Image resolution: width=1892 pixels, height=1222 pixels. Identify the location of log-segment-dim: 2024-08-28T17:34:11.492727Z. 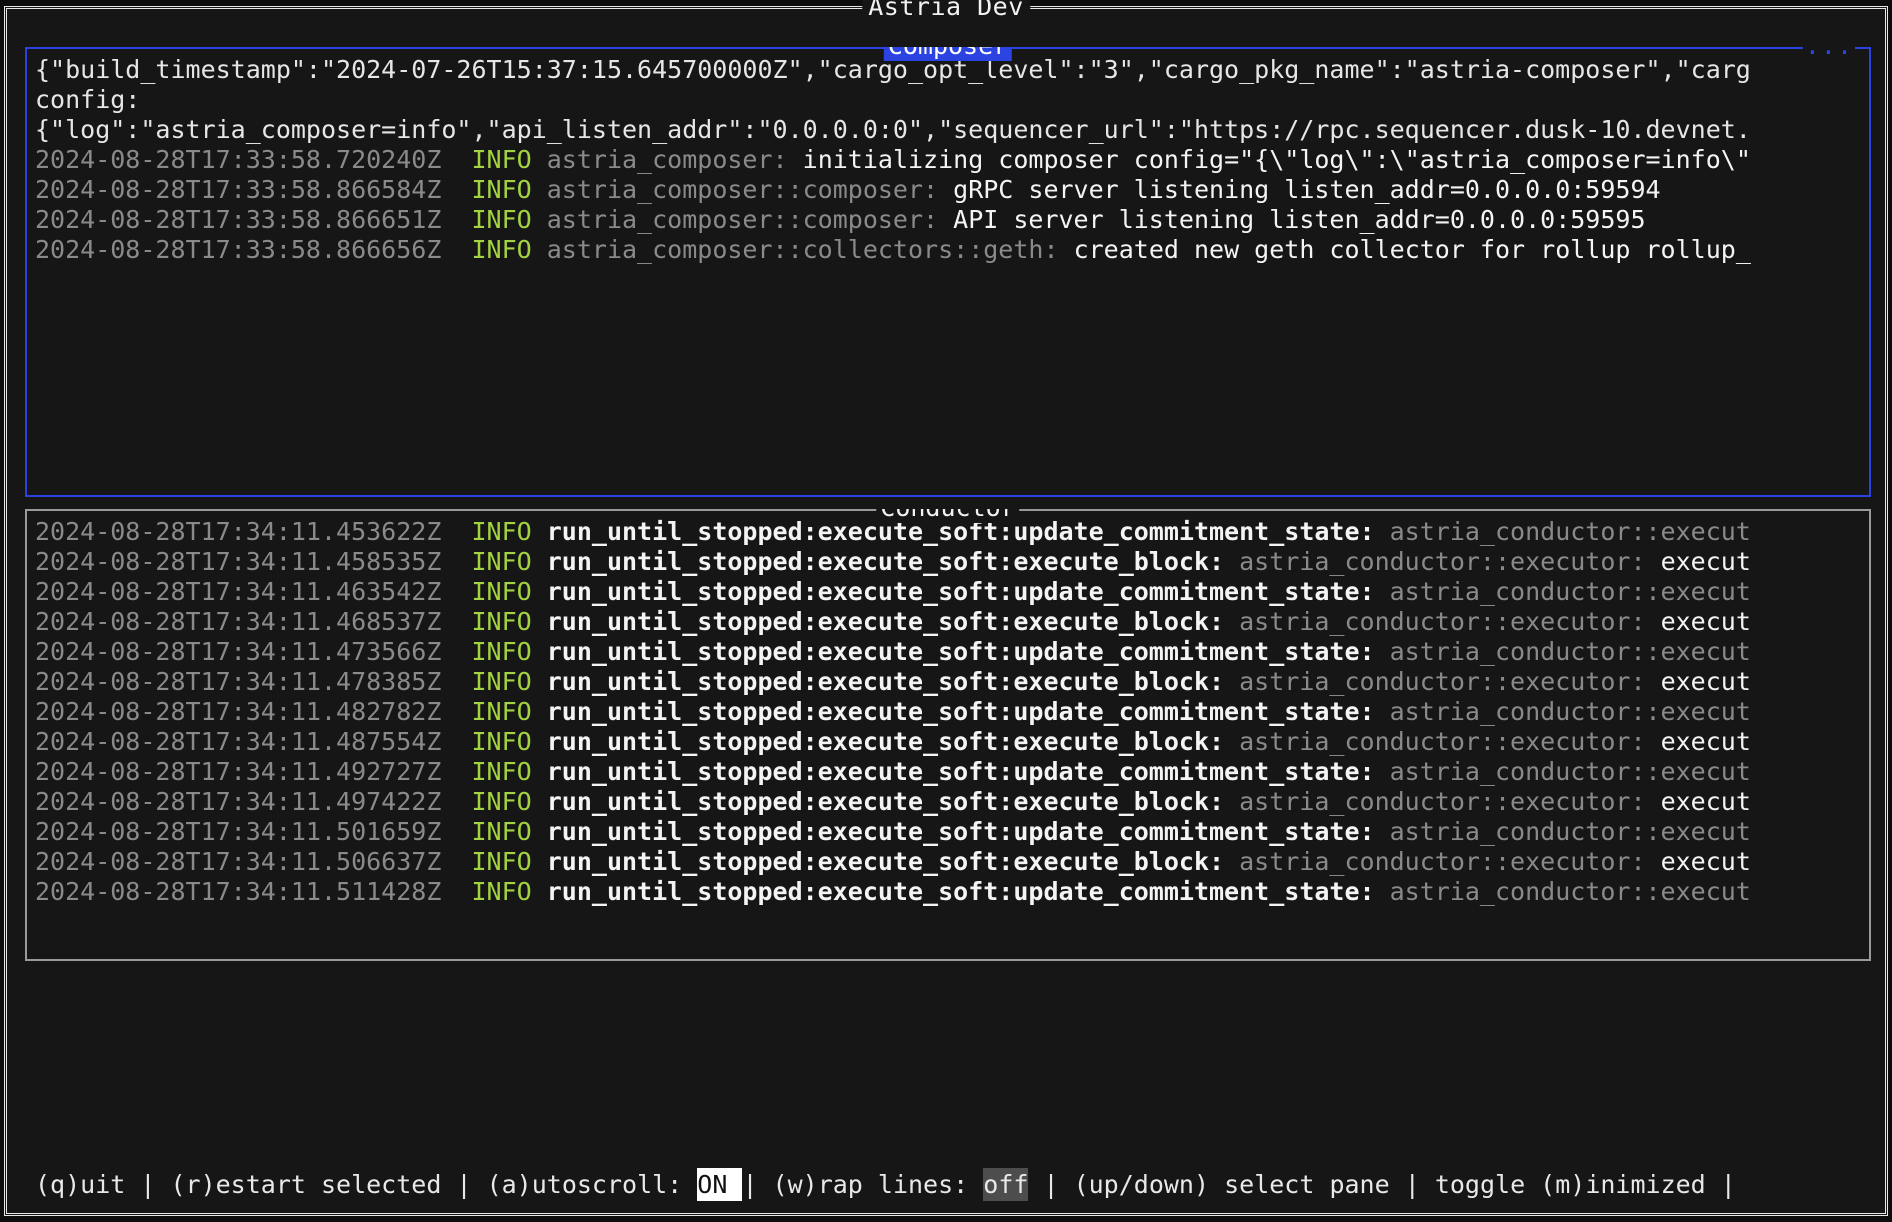
(246, 771).